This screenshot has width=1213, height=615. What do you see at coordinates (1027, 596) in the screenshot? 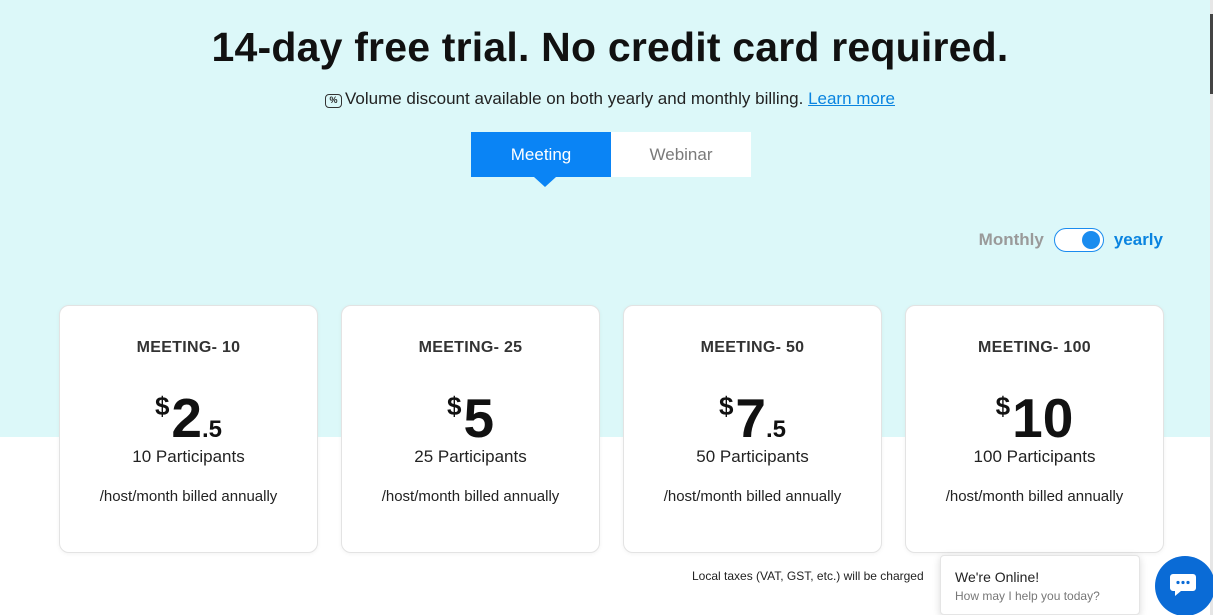
I see `chat-subtitle: How may I help you today?` at bounding box center [1027, 596].